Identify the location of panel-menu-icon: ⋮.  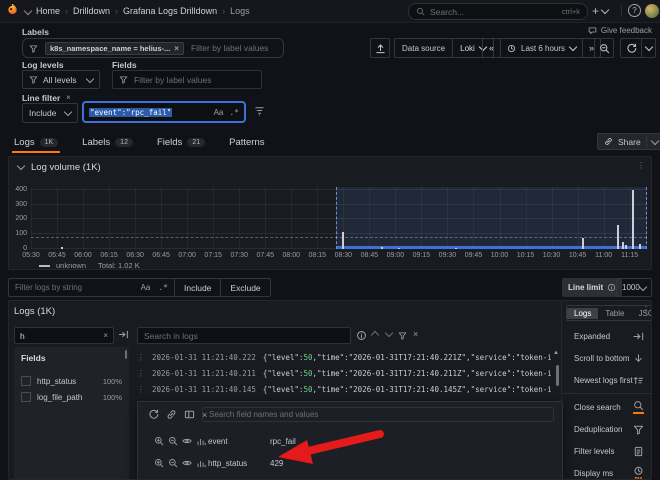
(641, 165).